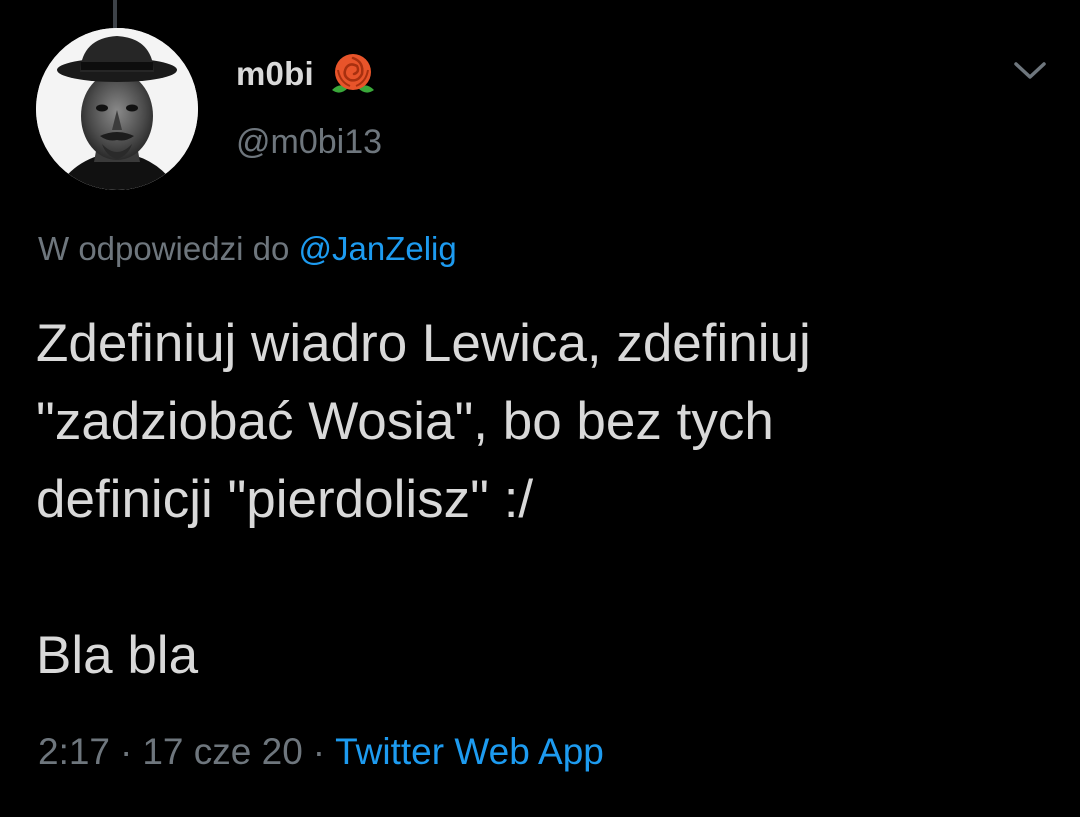  What do you see at coordinates (275, 74) in the screenshot?
I see `display-name: m0bi` at bounding box center [275, 74].